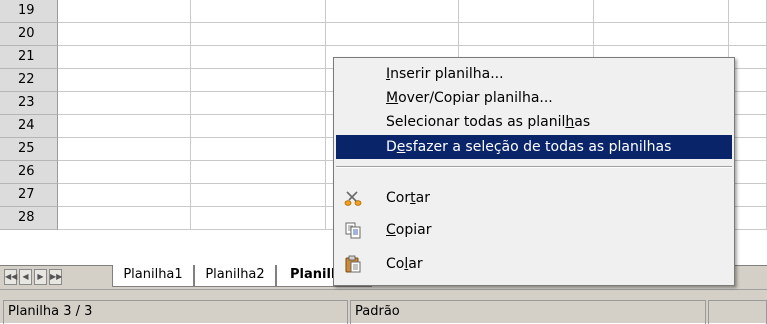  I want to click on table-row: 20, so click(383, 34).